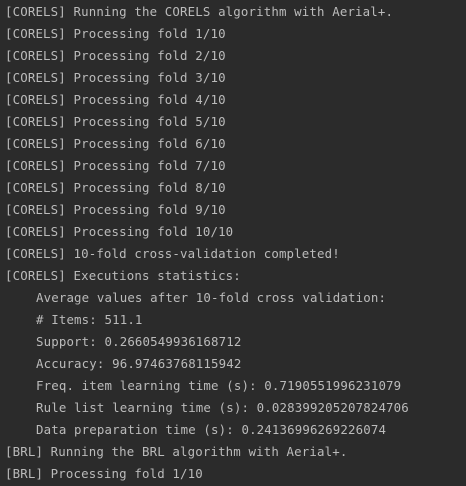 The width and height of the screenshot is (466, 486). Describe the element at coordinates (115, 99) in the screenshot. I see `console-line: [CORELS] Processing fold 4/10` at that location.